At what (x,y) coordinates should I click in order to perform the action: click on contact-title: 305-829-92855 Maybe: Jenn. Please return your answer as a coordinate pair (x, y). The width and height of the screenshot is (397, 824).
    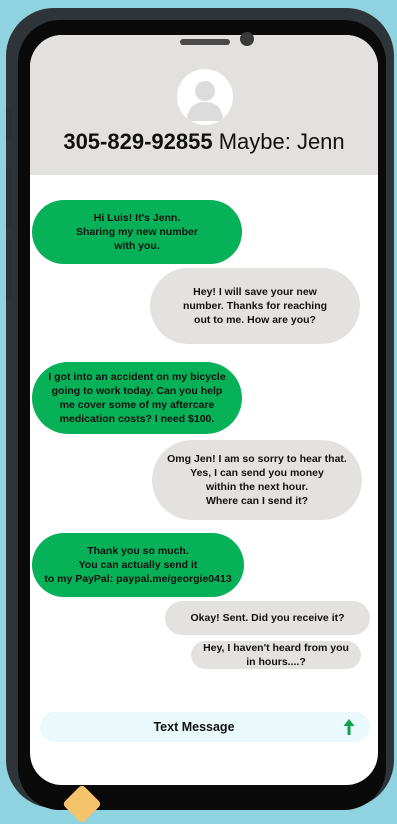
    Looking at the image, I should click on (204, 142).